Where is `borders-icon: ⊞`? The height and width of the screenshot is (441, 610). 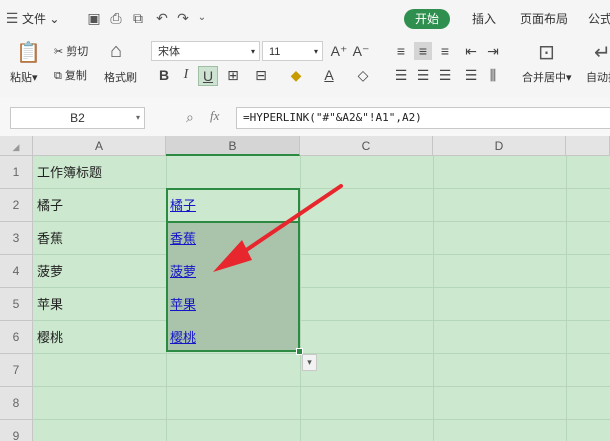
borders-icon: ⊞ is located at coordinates (233, 75).